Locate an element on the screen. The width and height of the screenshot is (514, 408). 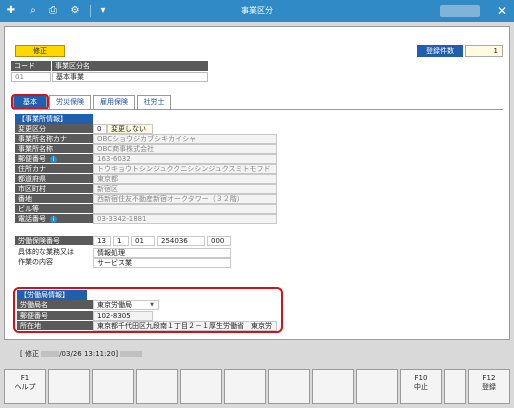
toolbar-divider is located at coordinates (90, 11).